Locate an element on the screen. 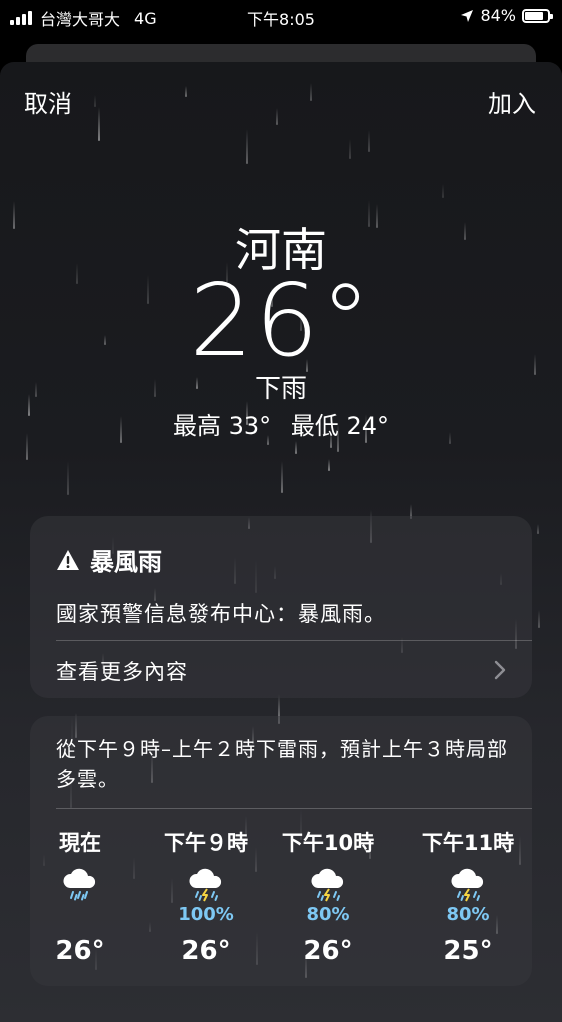 This screenshot has width=562, height=1022. hour-label: 現在 is located at coordinates (80, 843).